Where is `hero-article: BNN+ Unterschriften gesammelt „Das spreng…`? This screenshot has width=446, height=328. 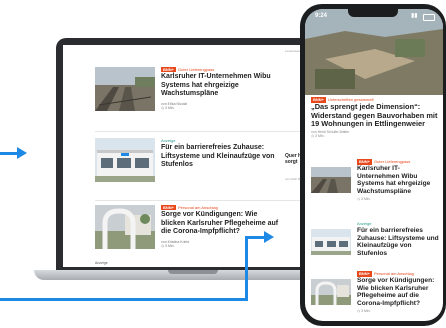
hero-article: BNN+ Unterschriften gesammelt „Das spreng… is located at coordinates (375, 117).